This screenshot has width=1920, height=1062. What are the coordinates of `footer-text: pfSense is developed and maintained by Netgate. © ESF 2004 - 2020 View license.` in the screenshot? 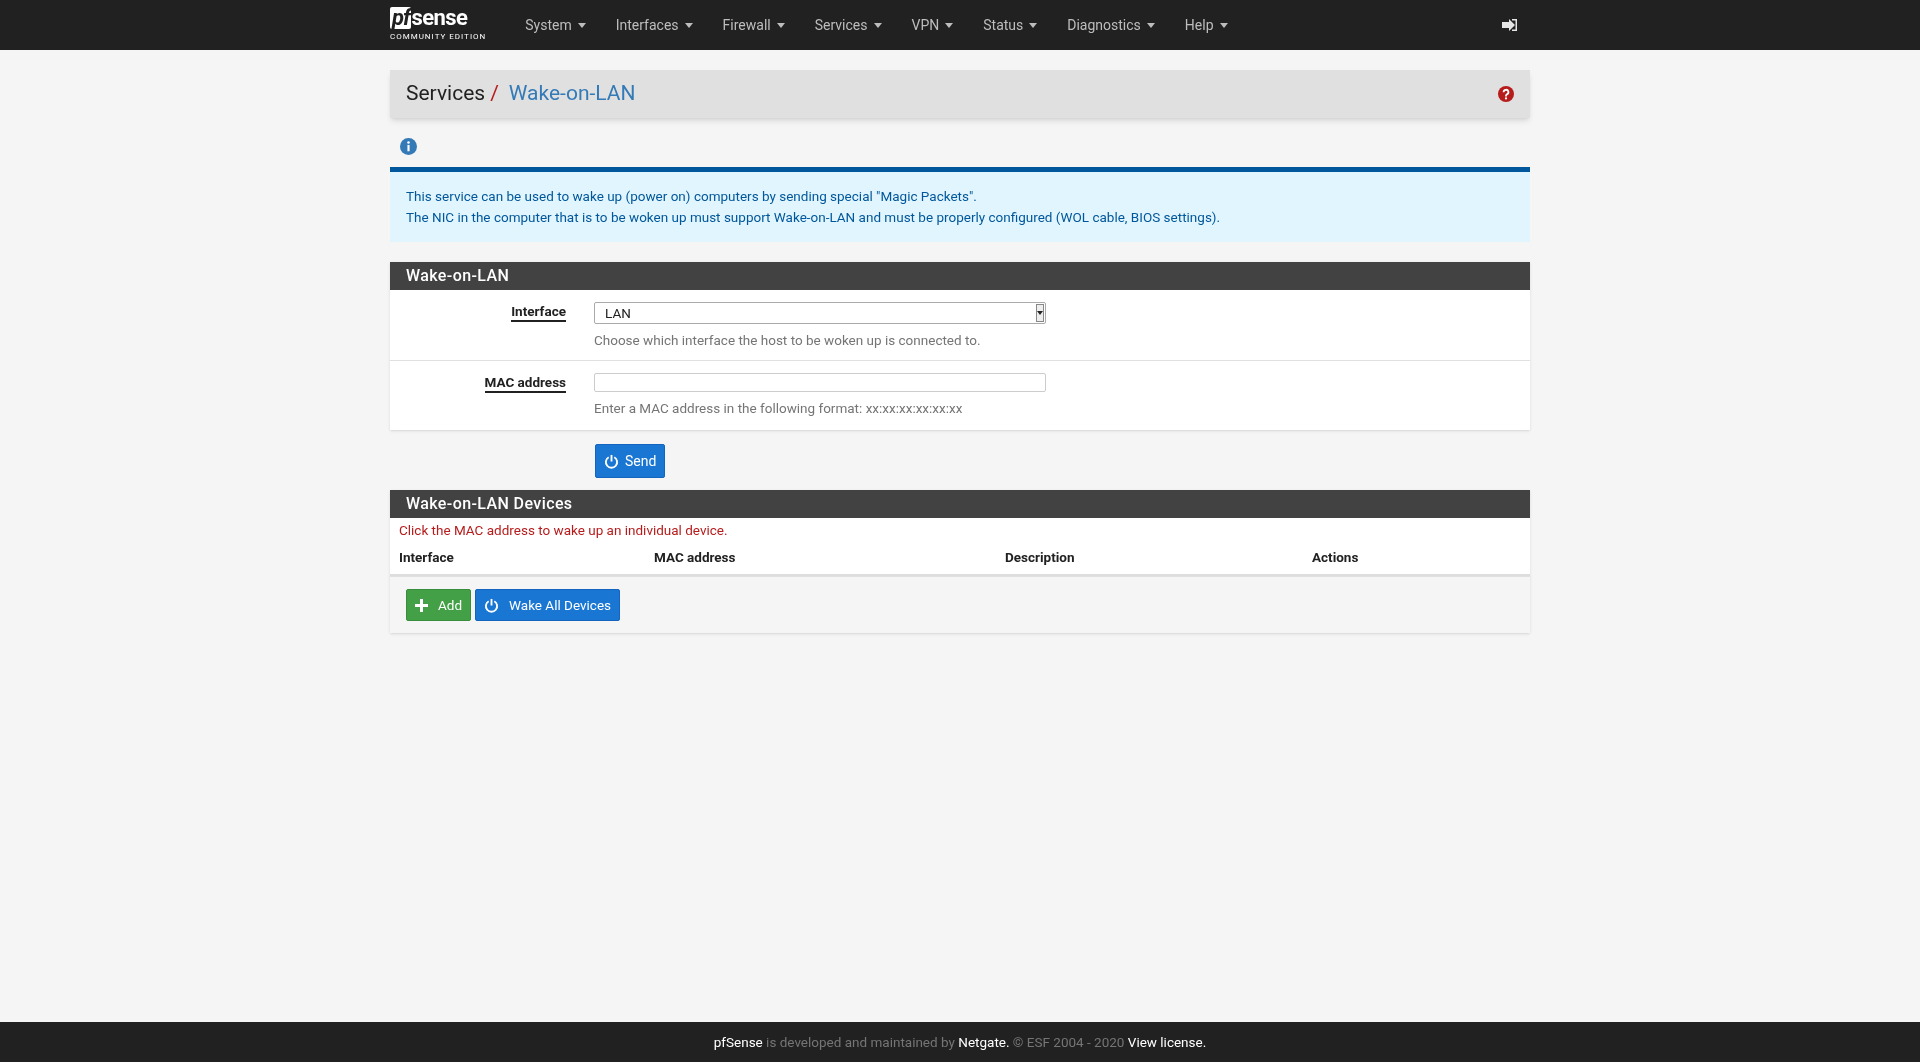 It's located at (960, 1042).